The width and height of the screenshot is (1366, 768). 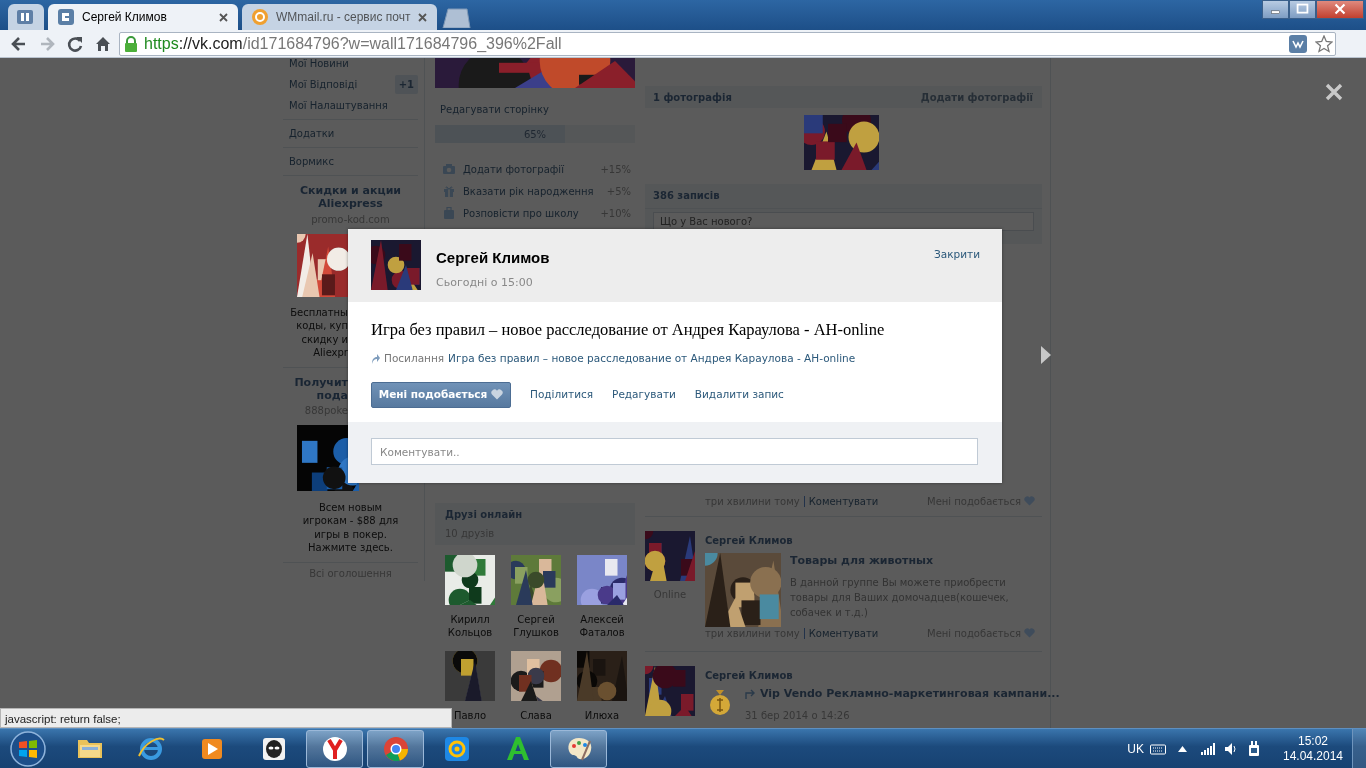 I want to click on mail-icon, so click(x=260, y=17).